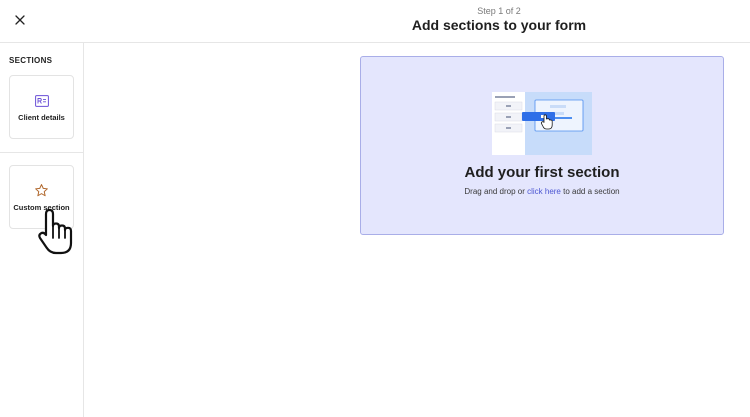 The height and width of the screenshot is (417, 750). I want to click on close-icon, so click(20, 20).